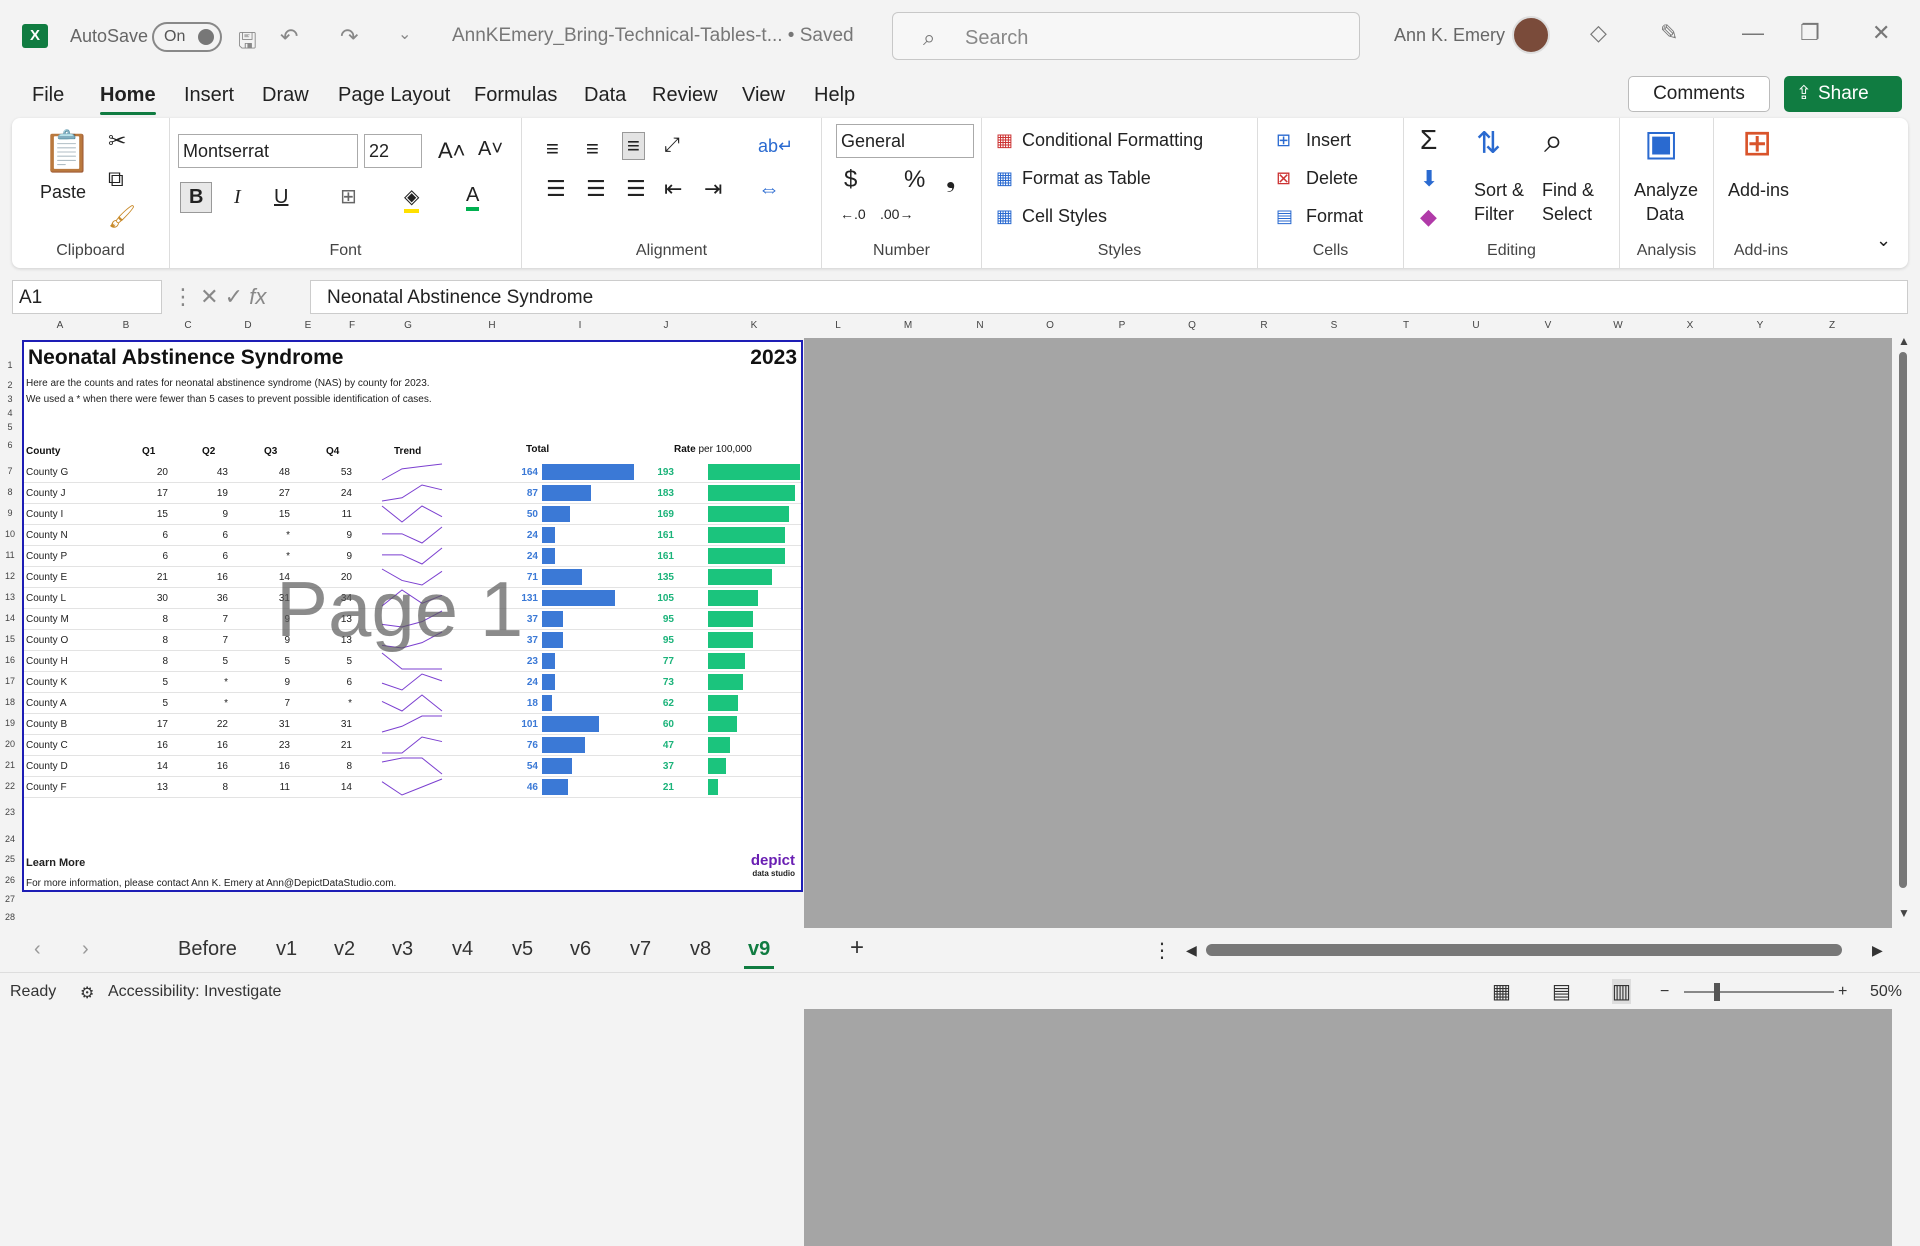  Describe the element at coordinates (10, 365) in the screenshot. I see `row-header: 1` at that location.